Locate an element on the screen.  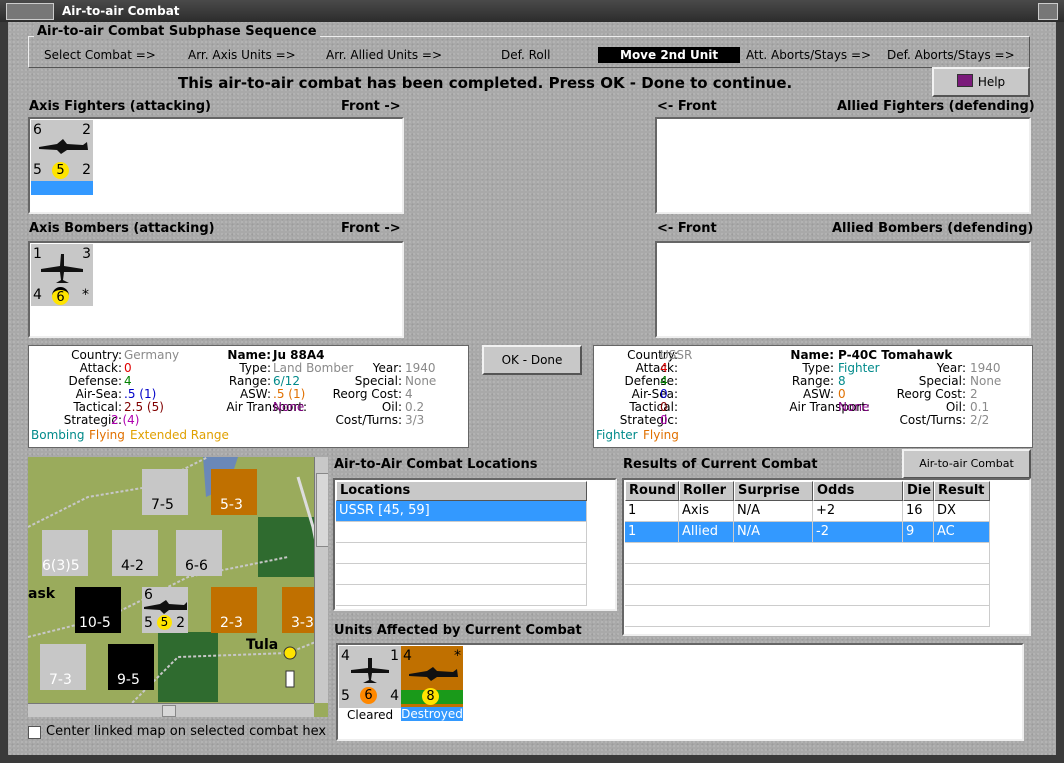
unit-top-right: 1 is located at coordinates (394, 656).